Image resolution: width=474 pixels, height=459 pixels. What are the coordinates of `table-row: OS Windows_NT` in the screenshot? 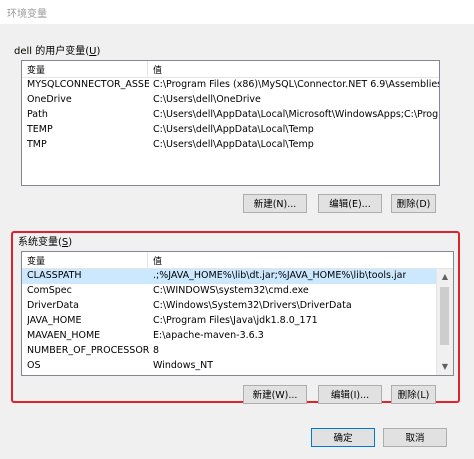 It's located at (237, 366).